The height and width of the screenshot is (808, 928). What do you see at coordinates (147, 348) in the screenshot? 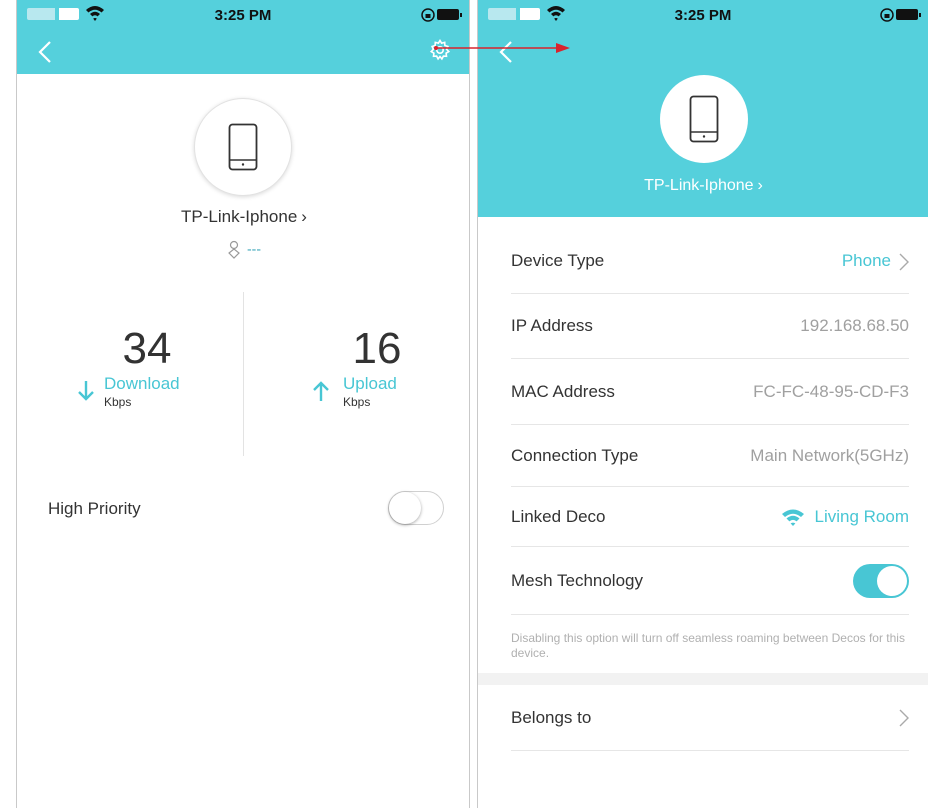
I see `download-value: 34` at bounding box center [147, 348].